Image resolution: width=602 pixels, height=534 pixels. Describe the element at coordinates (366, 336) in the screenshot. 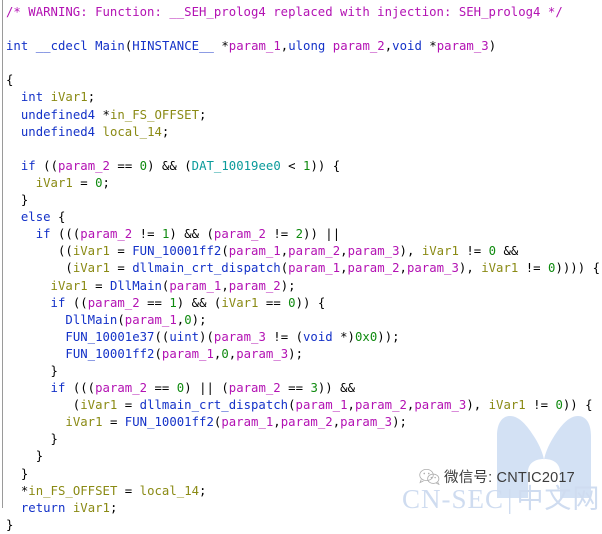

I see `code-token-const: 0x0` at that location.